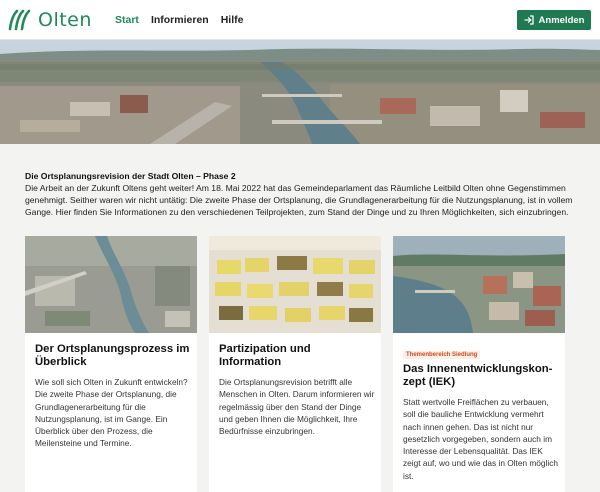 This screenshot has width=600, height=492. I want to click on nav-start: Start, so click(127, 20).